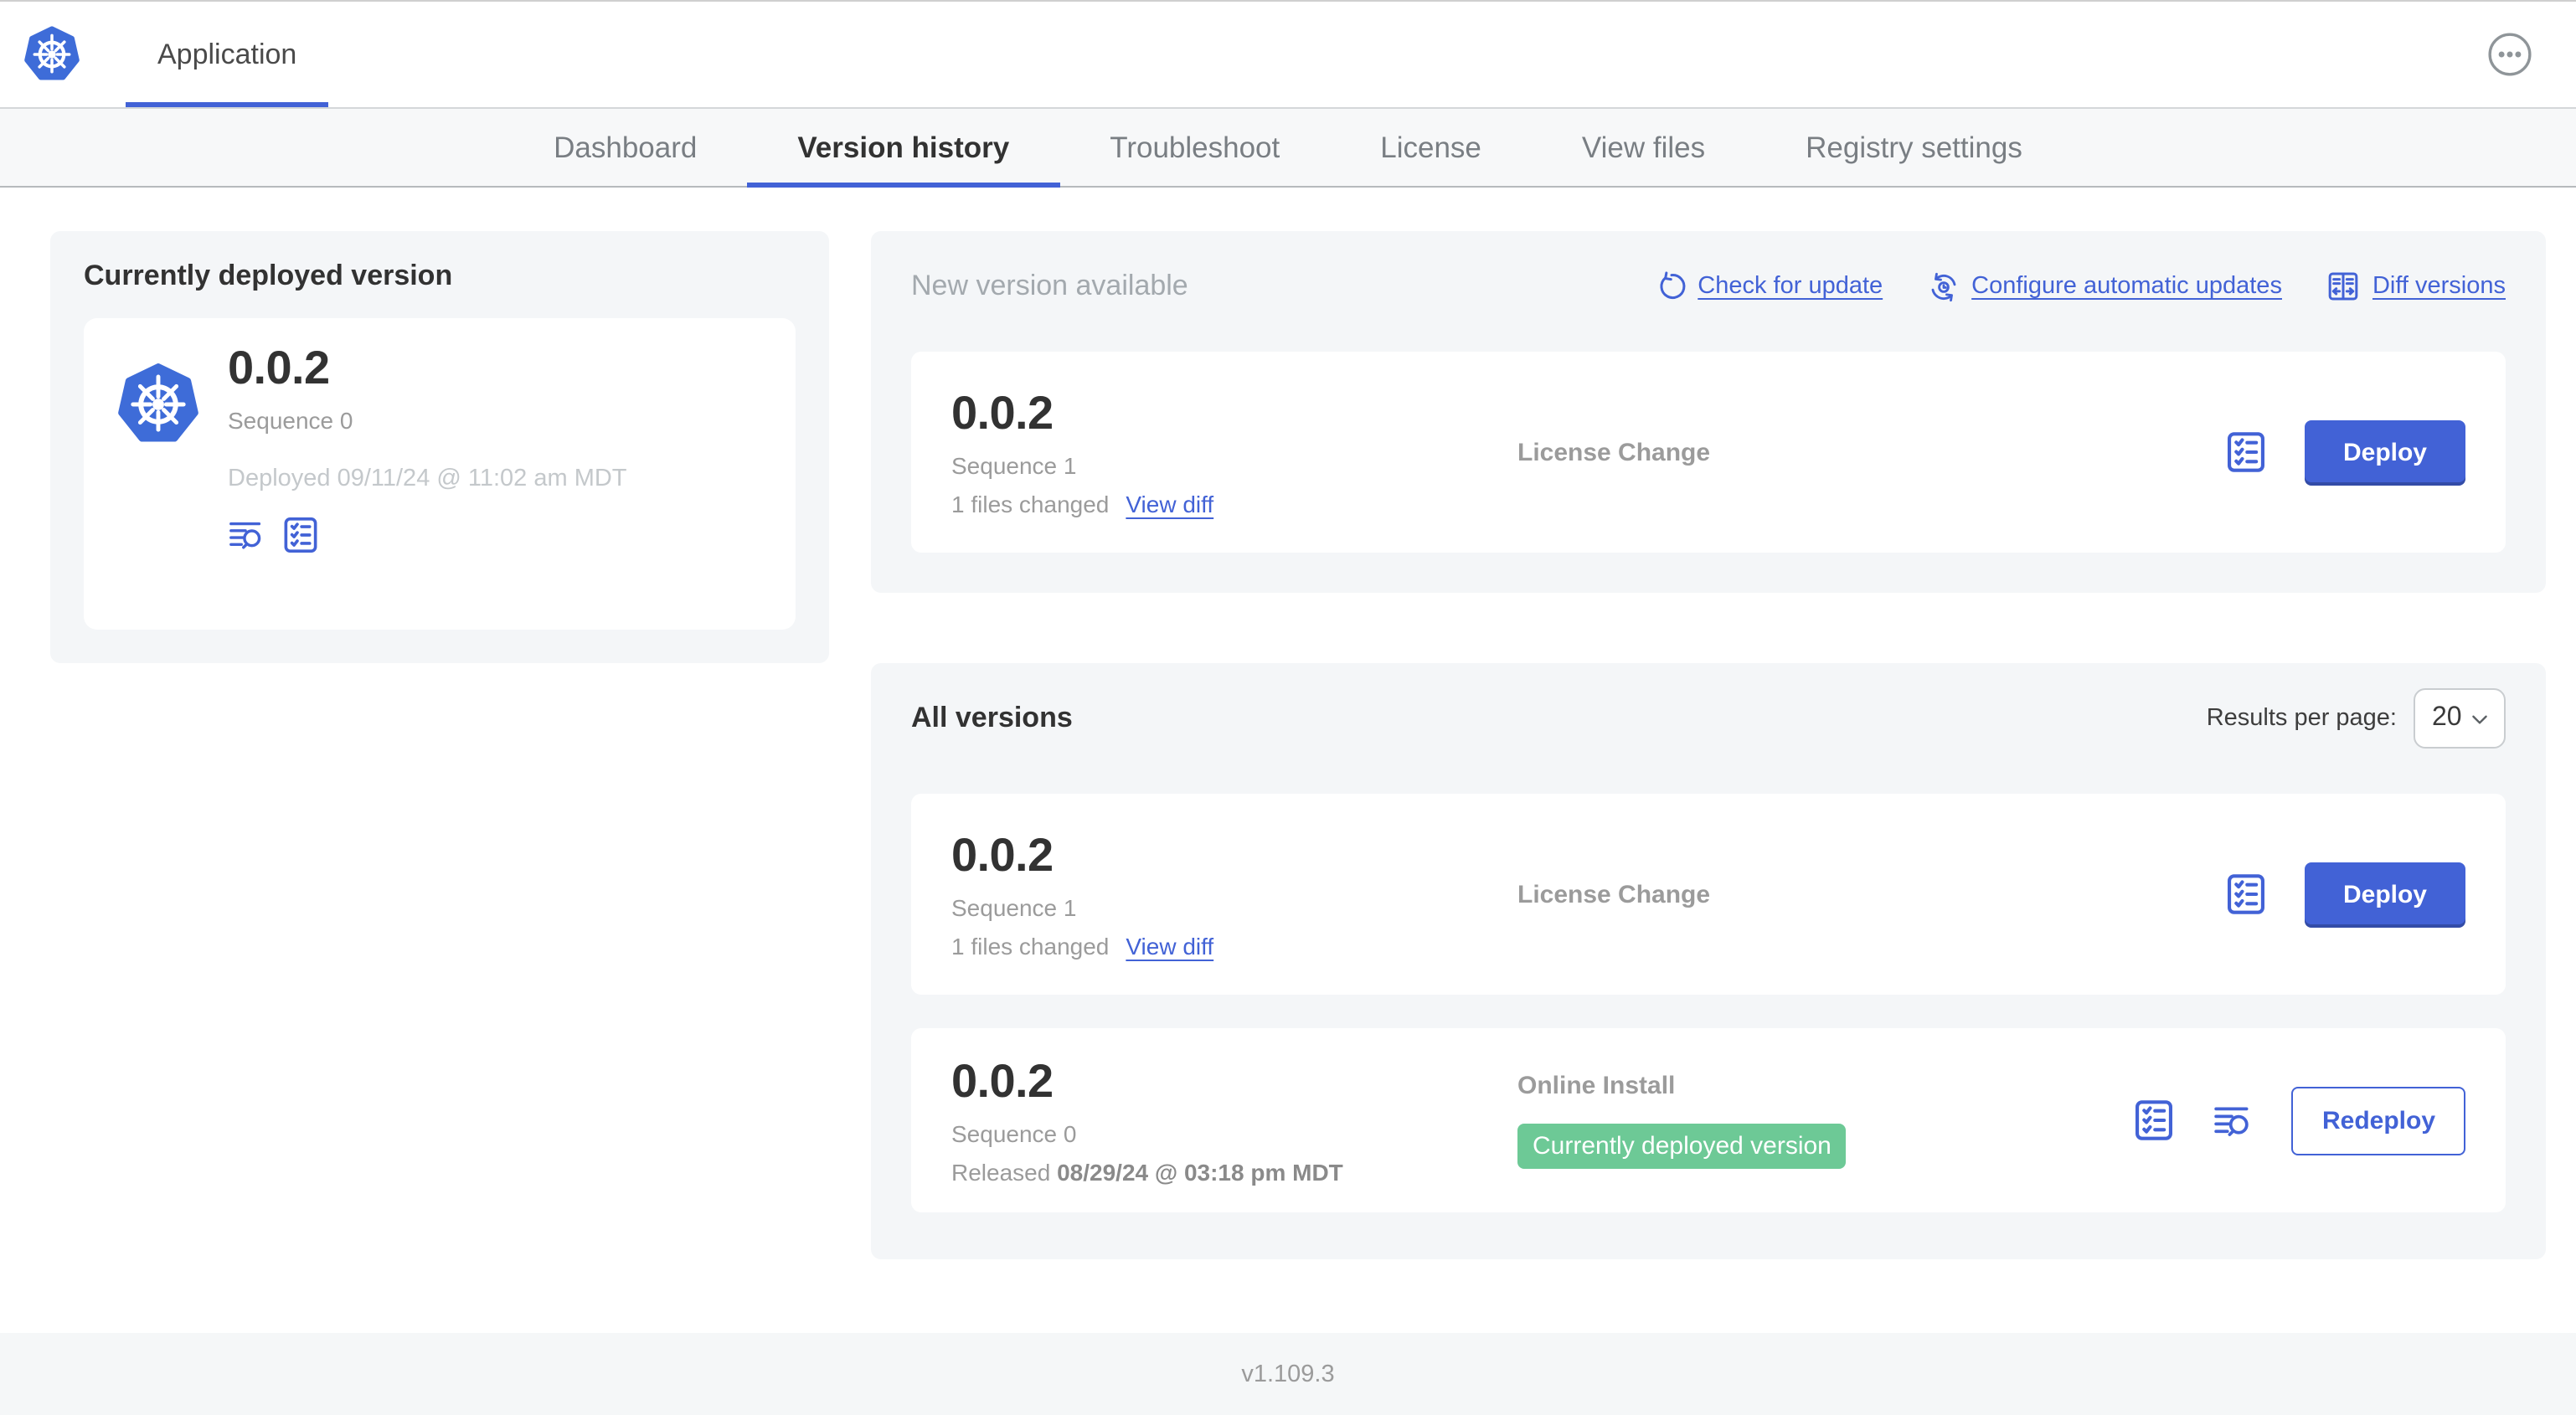  I want to click on redeploy-button: Redeploy, so click(2378, 1120).